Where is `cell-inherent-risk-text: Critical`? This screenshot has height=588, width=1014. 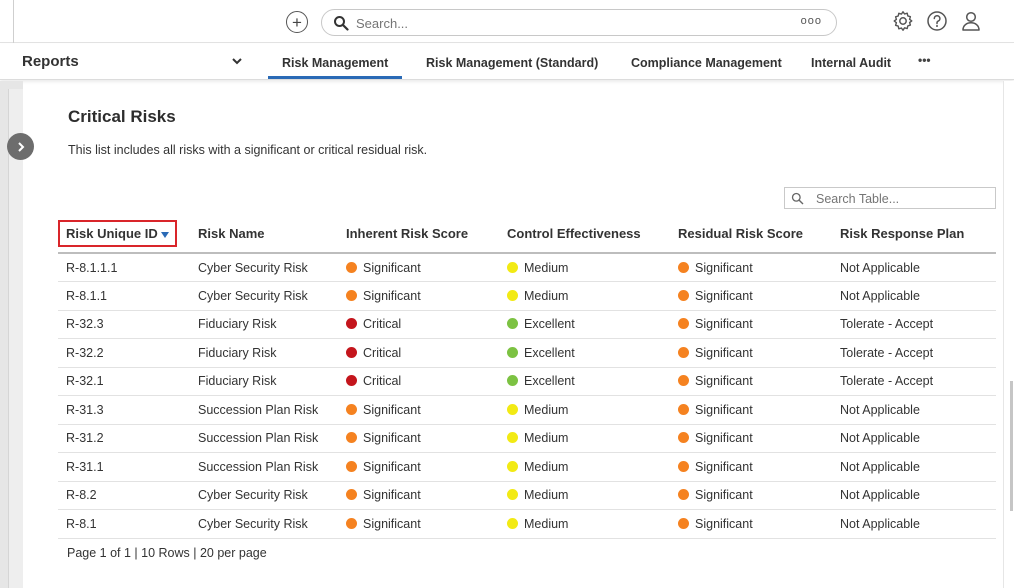
cell-inherent-risk-text: Critical is located at coordinates (382, 324).